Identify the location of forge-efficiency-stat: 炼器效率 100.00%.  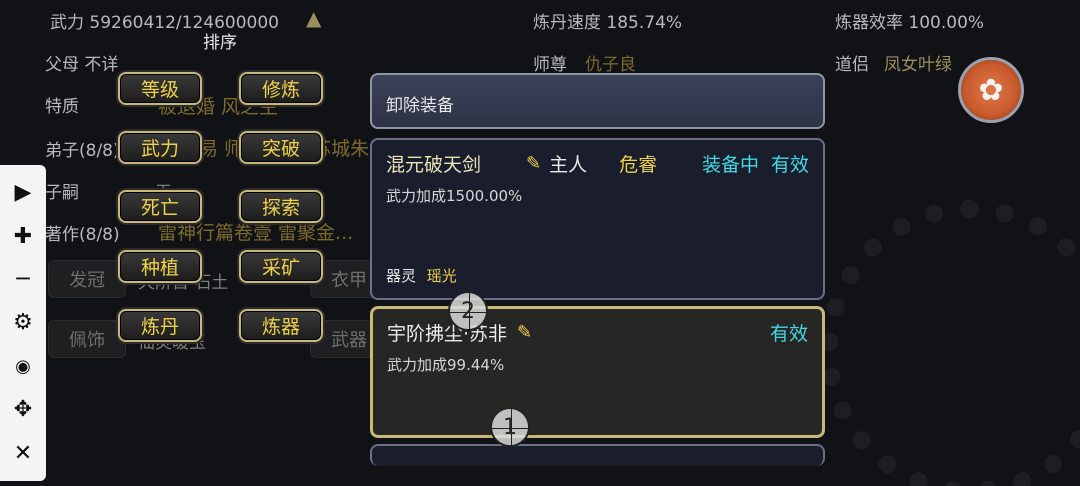
(910, 23).